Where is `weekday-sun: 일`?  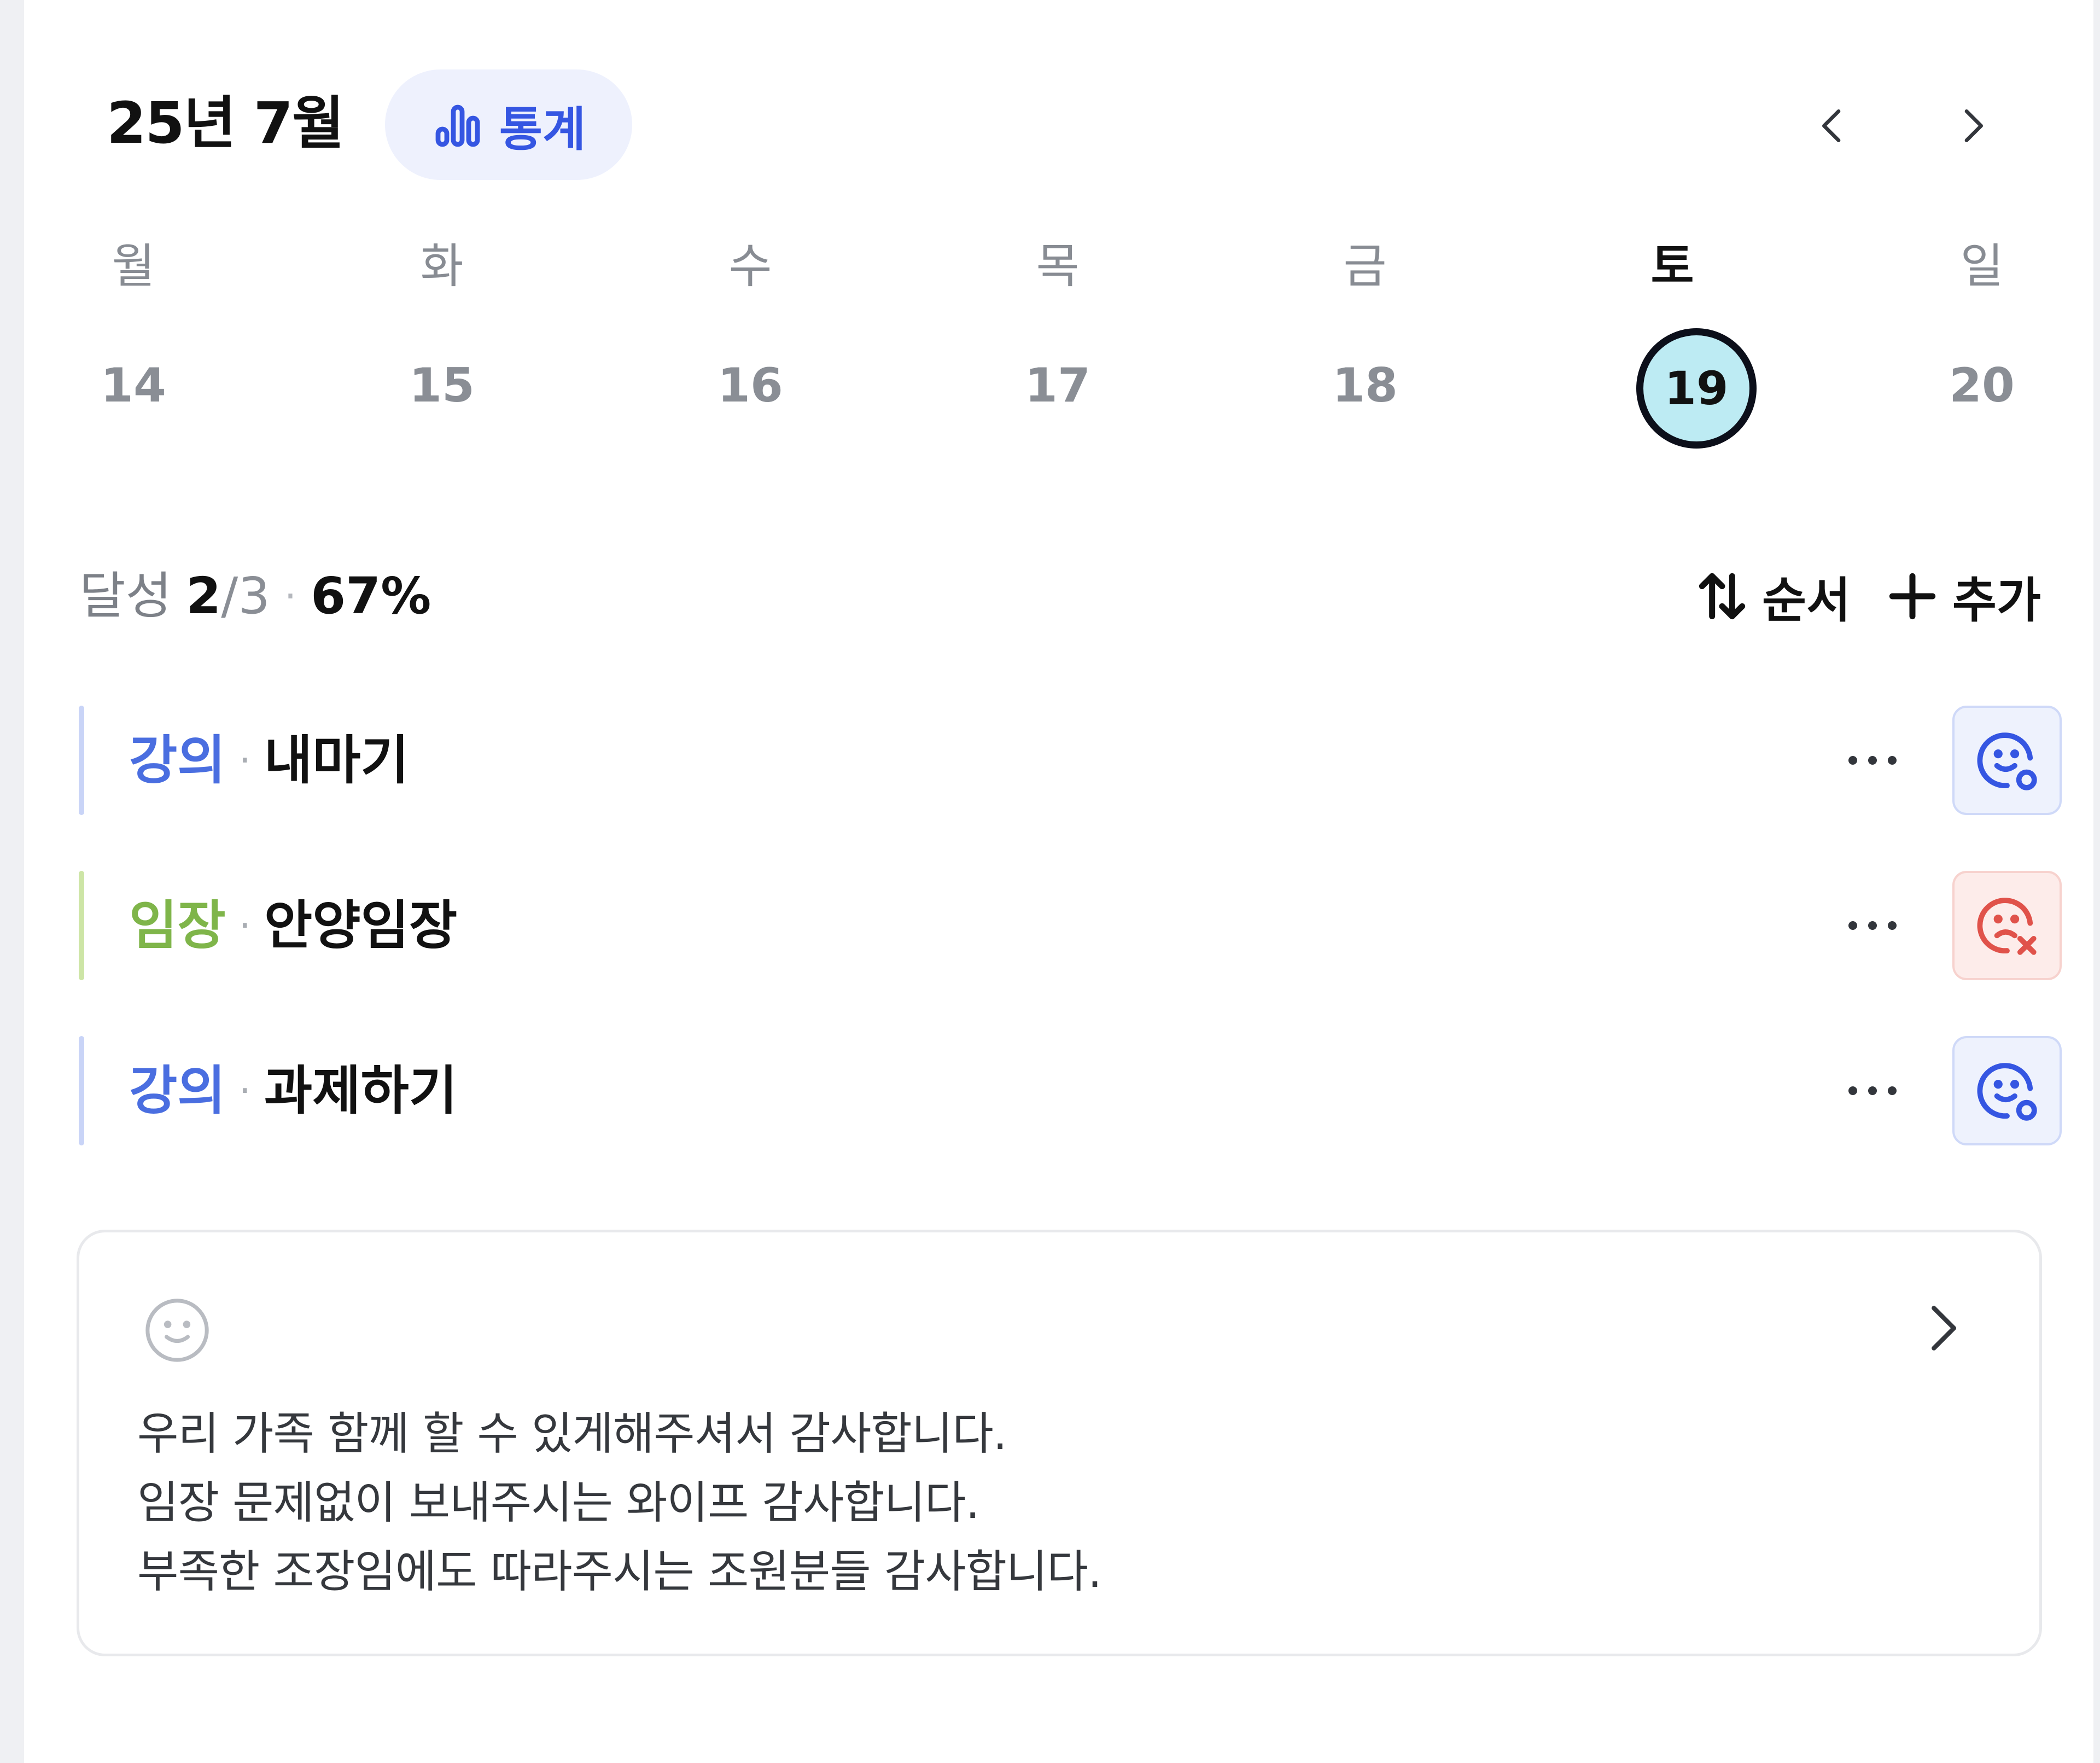 weekday-sun: 일 is located at coordinates (1982, 267).